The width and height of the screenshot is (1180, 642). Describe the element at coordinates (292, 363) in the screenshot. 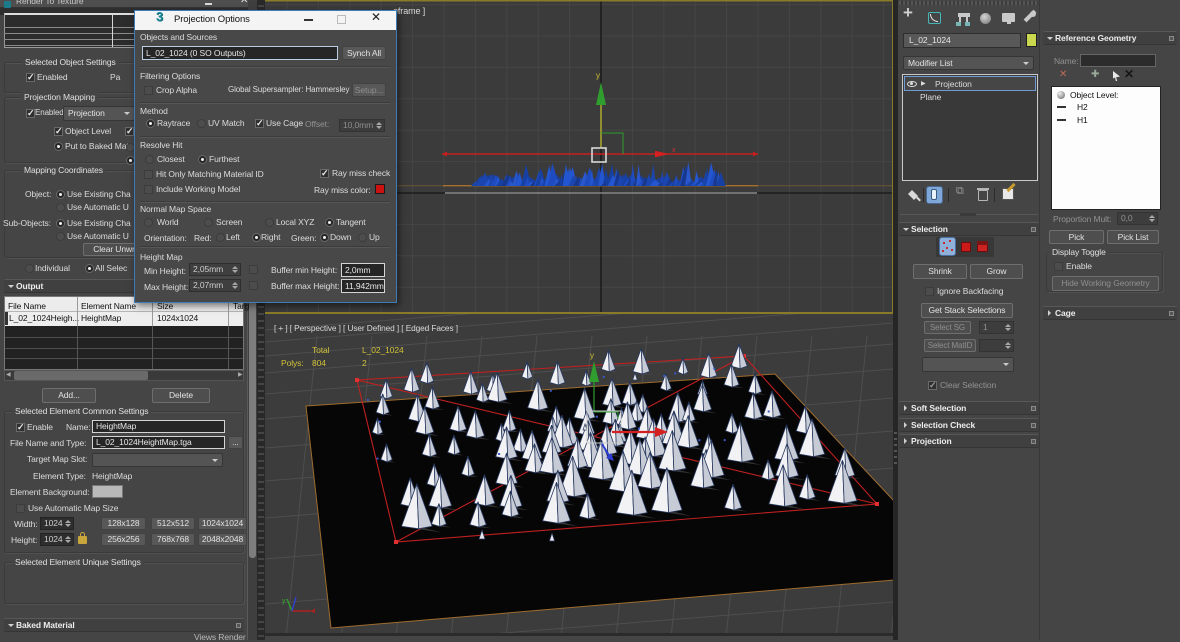

I see `svg-text: Polys:` at that location.